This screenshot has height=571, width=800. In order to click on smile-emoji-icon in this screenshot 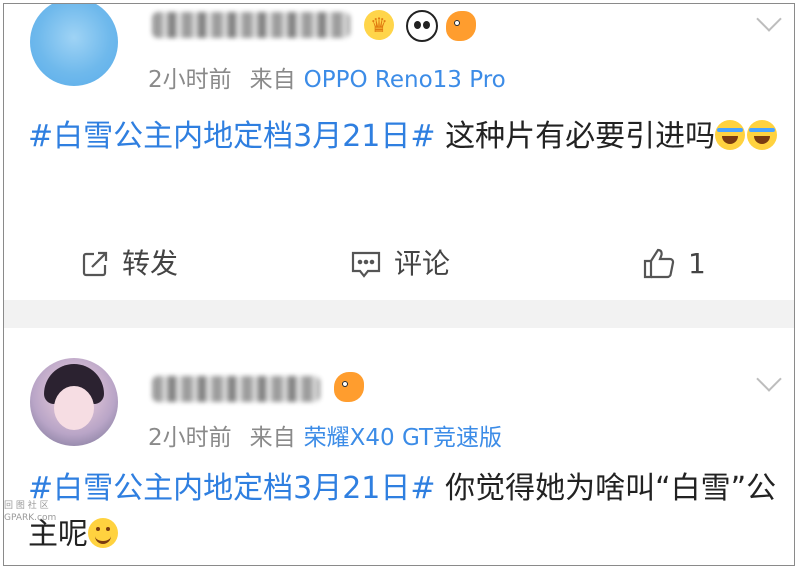, I will do `click(103, 533)`.